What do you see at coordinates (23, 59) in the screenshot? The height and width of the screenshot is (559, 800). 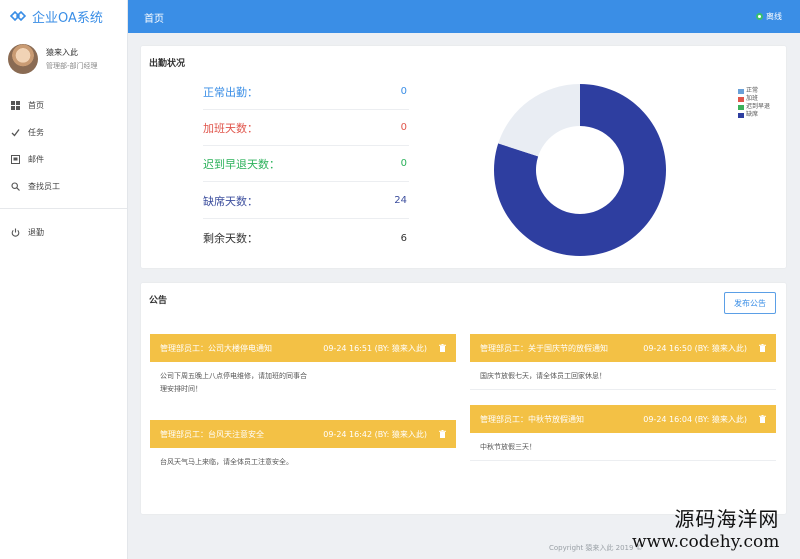 I see `avatar` at bounding box center [23, 59].